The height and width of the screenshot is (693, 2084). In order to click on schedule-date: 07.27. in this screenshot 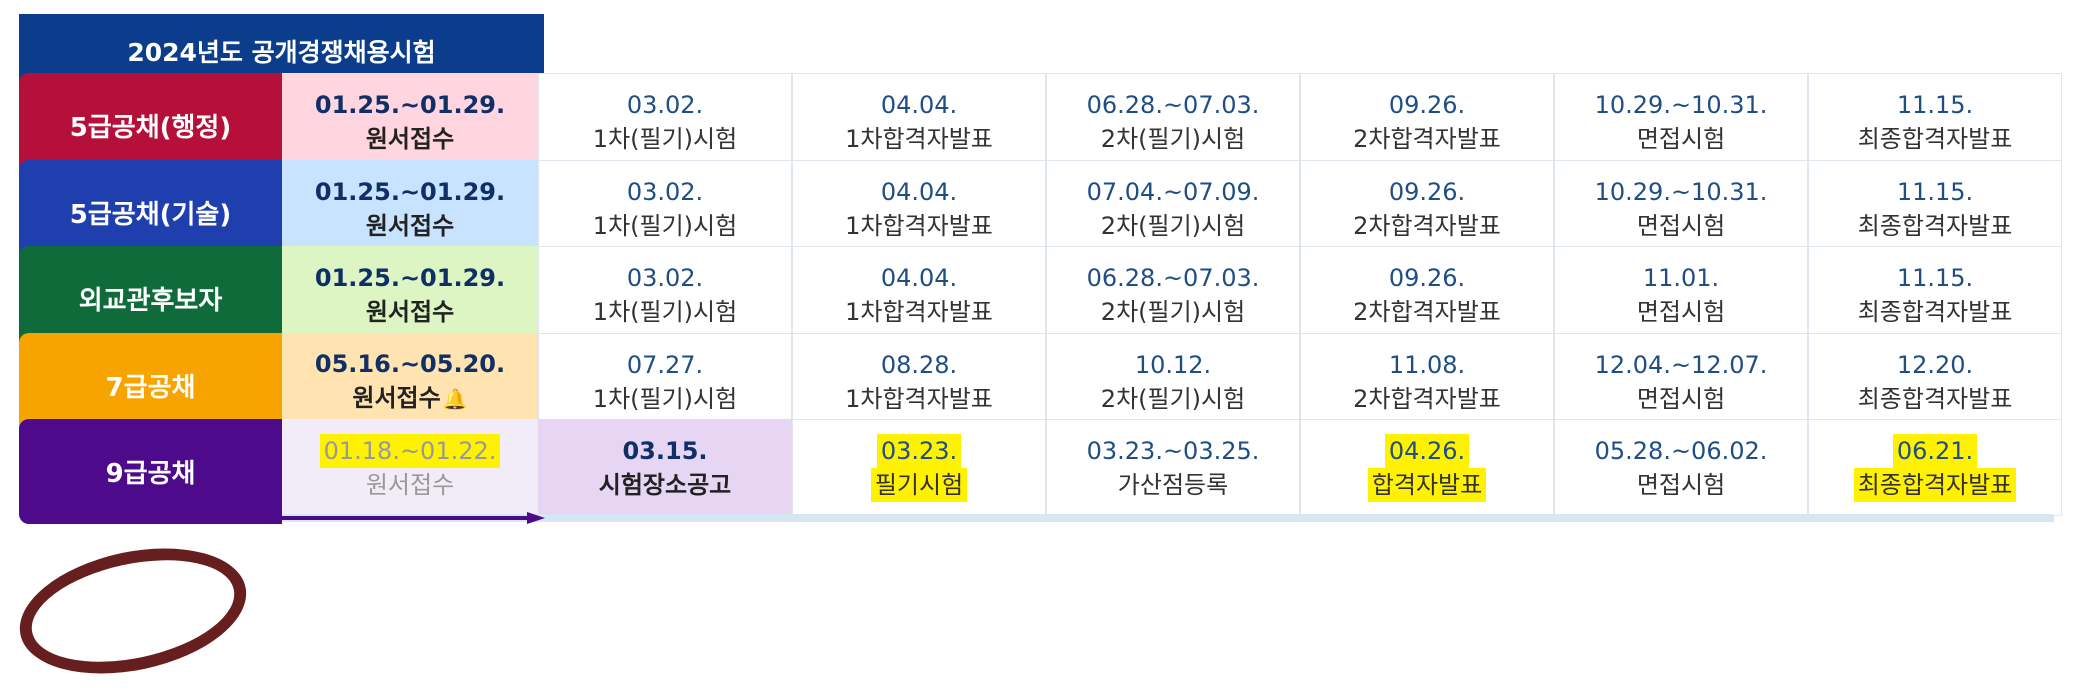, I will do `click(665, 364)`.